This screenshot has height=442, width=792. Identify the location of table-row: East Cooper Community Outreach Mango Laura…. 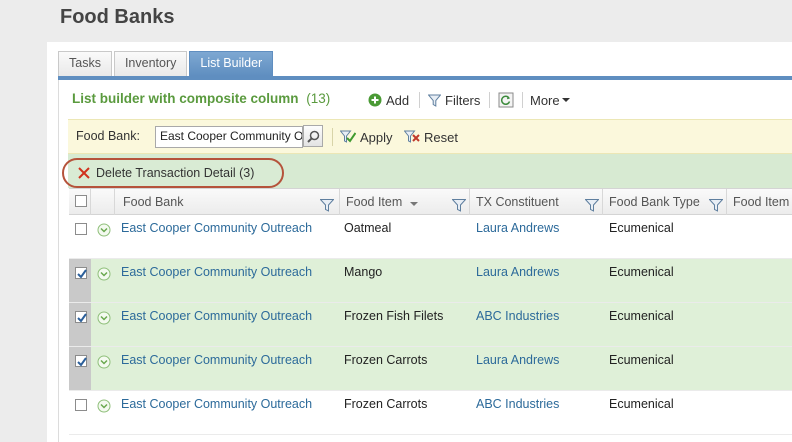
(430, 281).